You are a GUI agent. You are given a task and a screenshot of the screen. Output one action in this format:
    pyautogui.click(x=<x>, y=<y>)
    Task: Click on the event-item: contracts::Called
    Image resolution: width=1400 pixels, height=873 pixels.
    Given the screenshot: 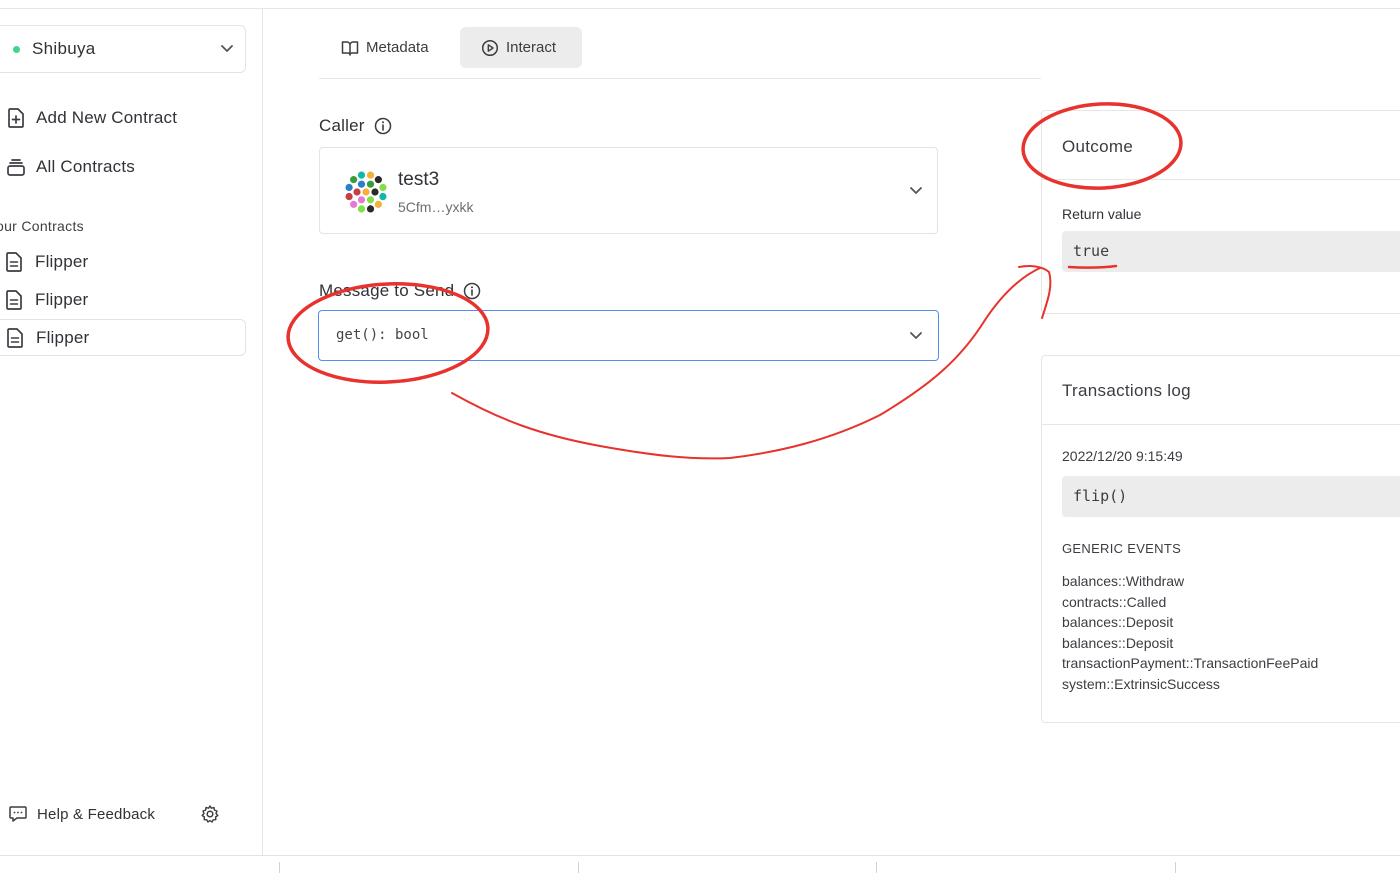 What is the action you would take?
    pyautogui.click(x=1114, y=601)
    